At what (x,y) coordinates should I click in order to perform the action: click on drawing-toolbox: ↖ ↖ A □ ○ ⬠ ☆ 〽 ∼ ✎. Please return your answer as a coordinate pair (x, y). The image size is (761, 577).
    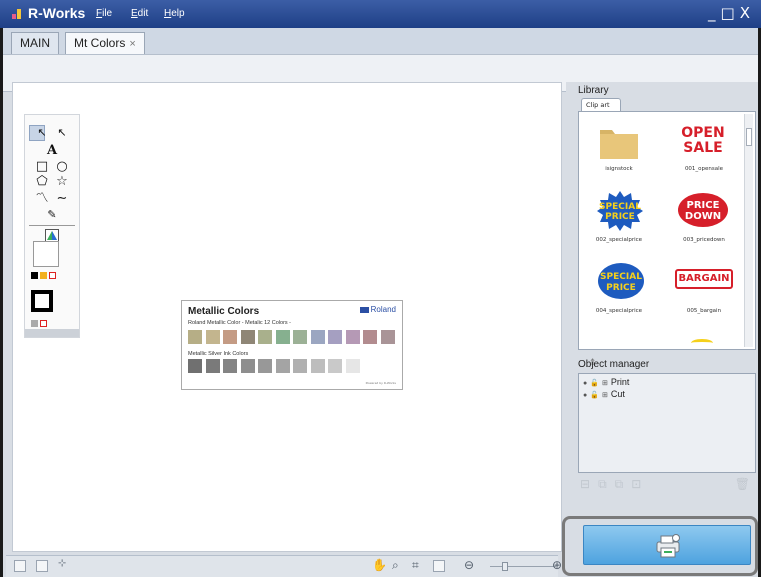
    Looking at the image, I should click on (52, 226).